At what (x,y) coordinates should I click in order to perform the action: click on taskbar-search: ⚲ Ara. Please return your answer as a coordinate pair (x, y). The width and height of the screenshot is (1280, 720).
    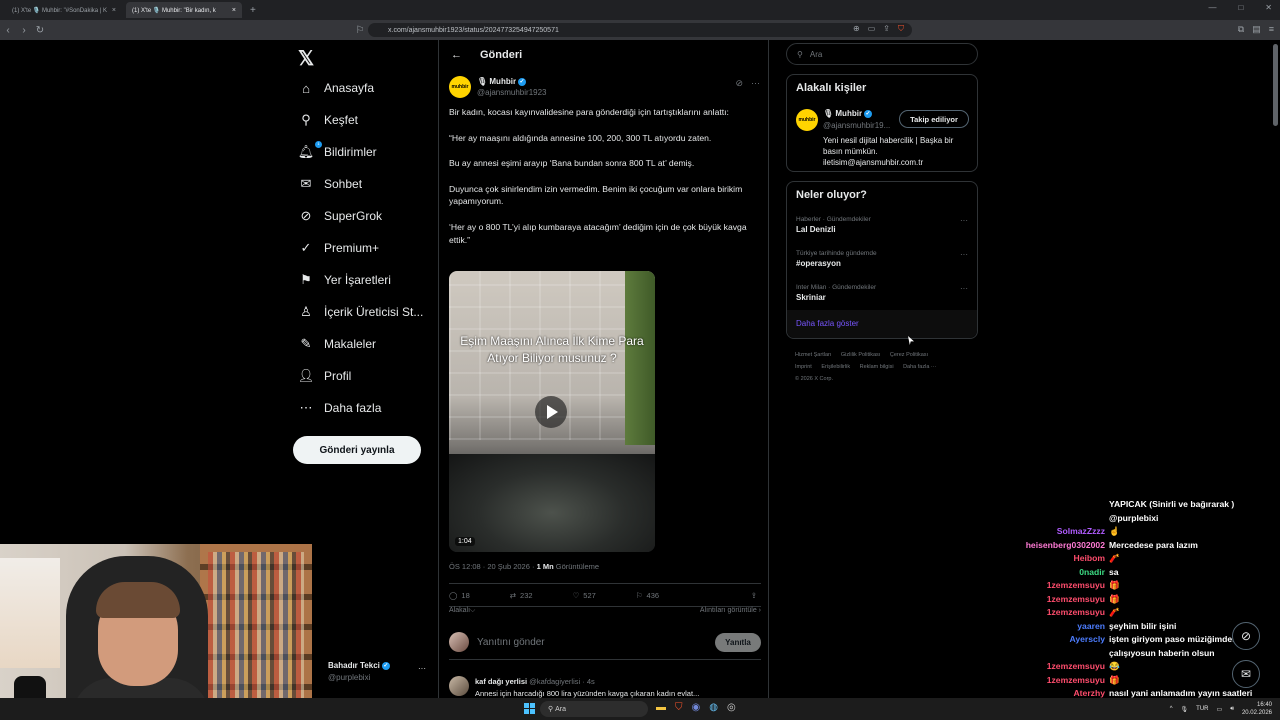
    Looking at the image, I should click on (594, 709).